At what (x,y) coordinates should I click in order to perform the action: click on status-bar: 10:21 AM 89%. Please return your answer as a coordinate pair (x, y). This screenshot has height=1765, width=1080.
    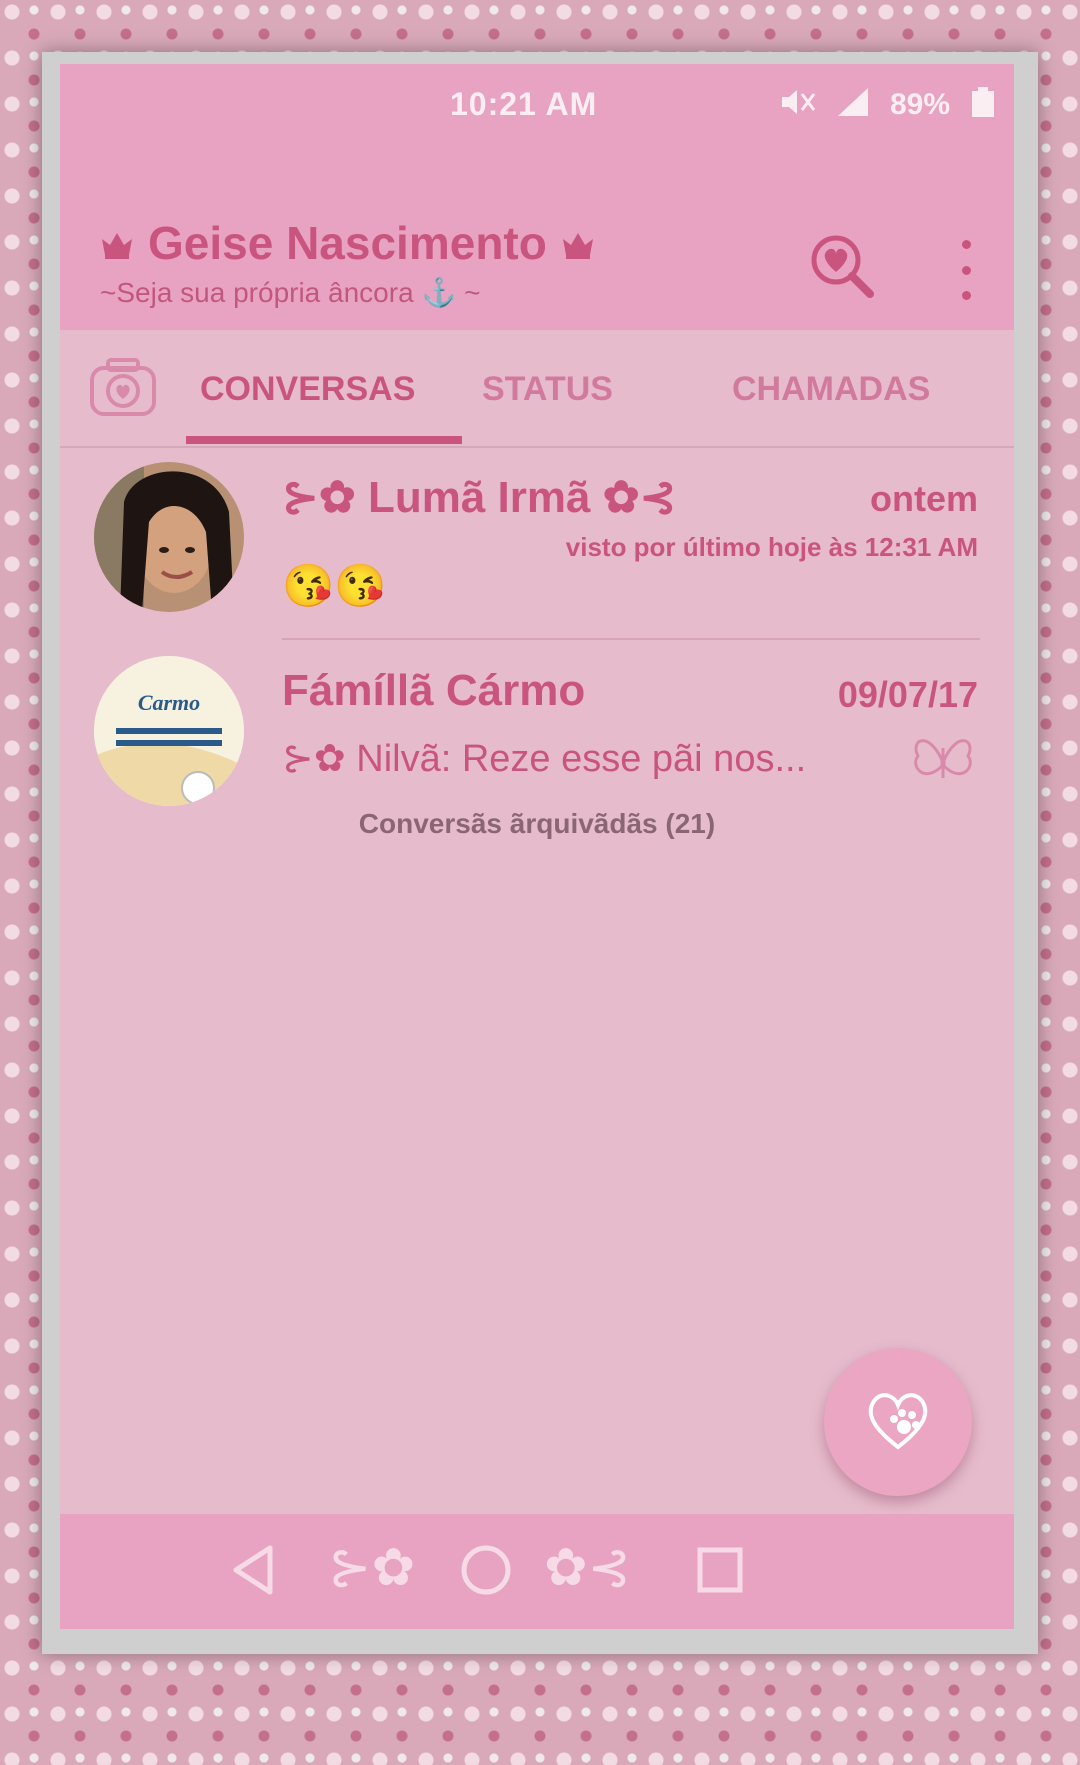
    Looking at the image, I should click on (537, 104).